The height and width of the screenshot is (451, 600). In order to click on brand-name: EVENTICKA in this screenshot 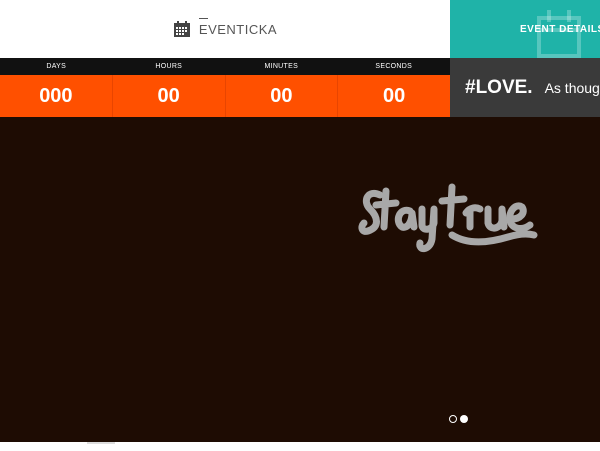, I will do `click(238, 27)`.